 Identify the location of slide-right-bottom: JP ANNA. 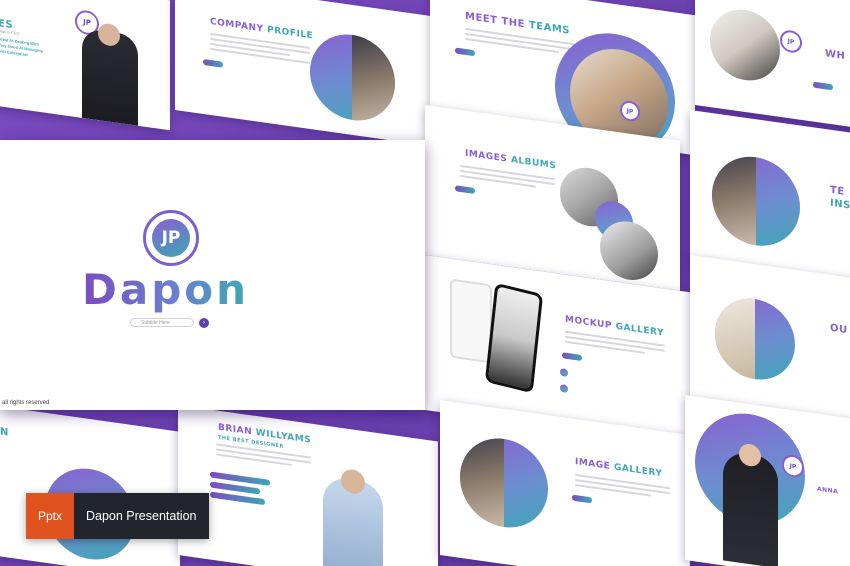
(767, 480).